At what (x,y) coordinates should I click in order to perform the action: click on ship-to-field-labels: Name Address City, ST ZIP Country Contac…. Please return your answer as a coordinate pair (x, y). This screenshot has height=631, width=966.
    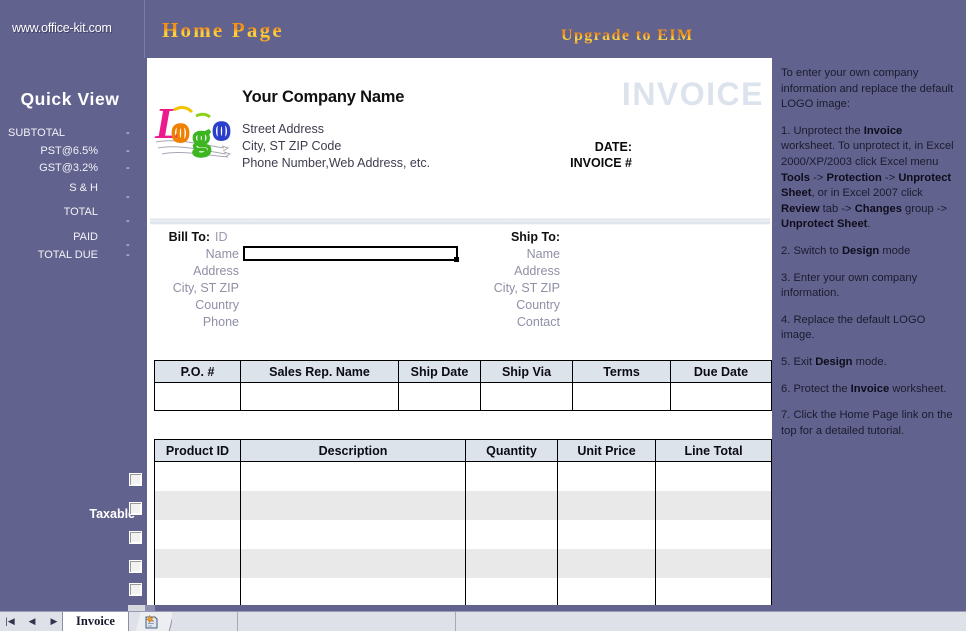
    Looking at the image, I should click on (510, 288).